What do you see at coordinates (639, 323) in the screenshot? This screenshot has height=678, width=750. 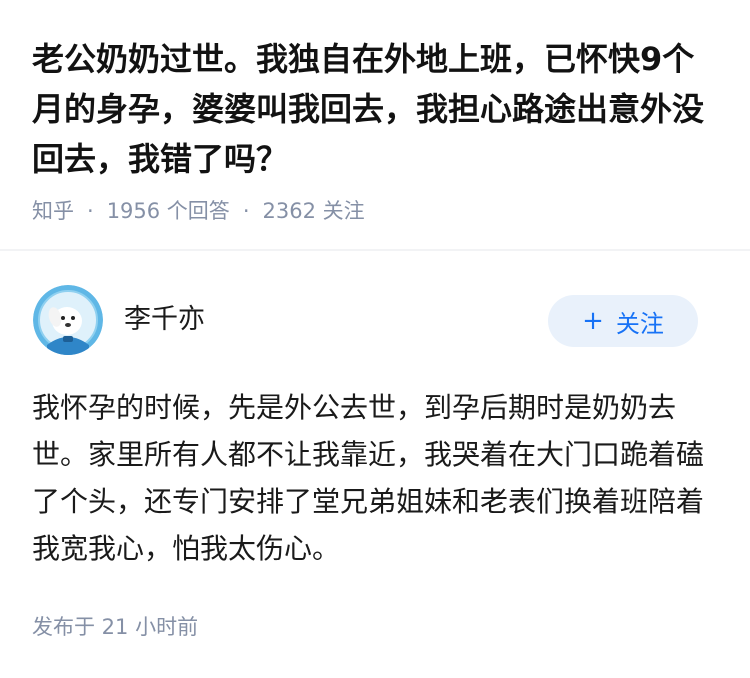 I see `follow-button-label: 关注` at bounding box center [639, 323].